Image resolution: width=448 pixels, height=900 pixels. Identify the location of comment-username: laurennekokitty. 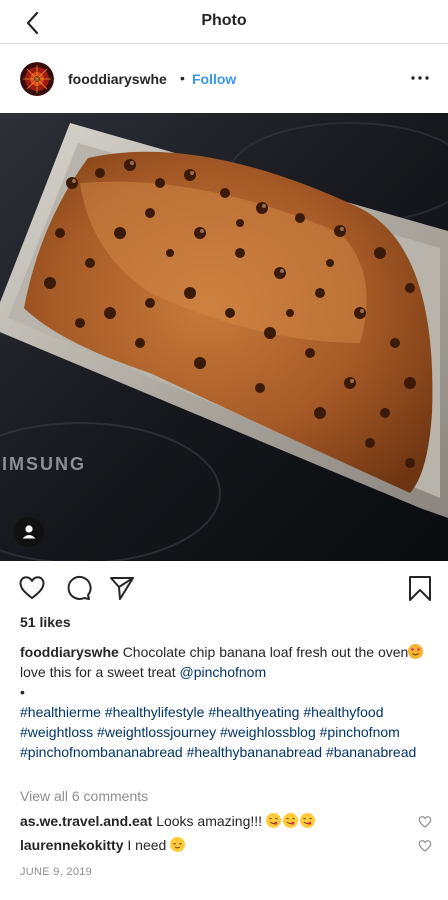
(71, 845).